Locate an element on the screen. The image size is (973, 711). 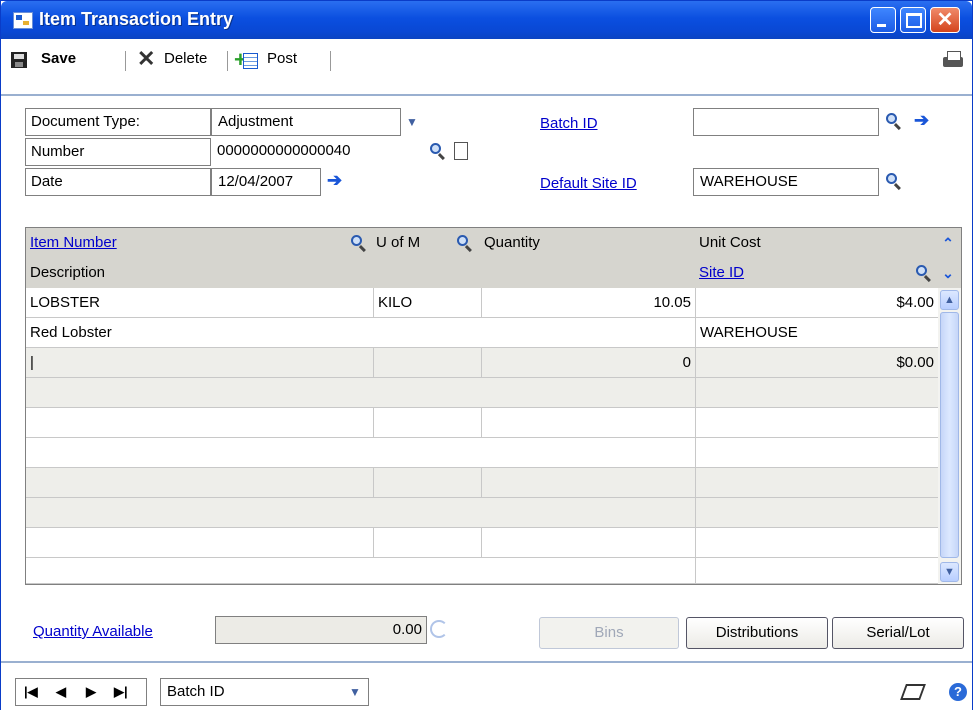
scroll-thumb is located at coordinates (949, 435).